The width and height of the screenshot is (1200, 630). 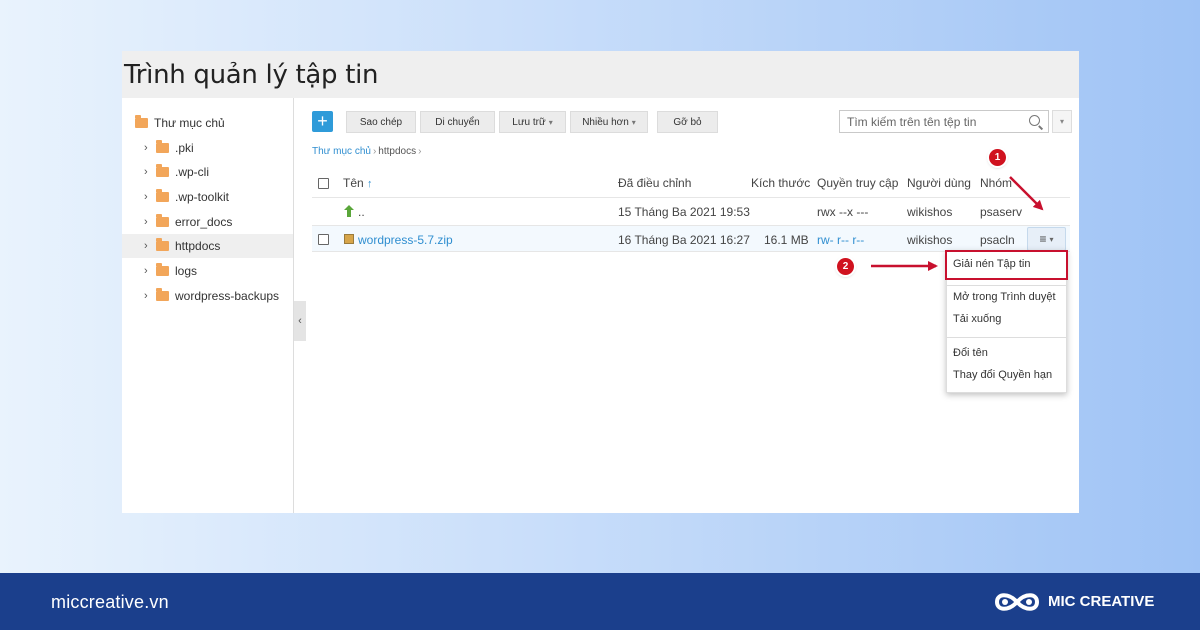 I want to click on mic-creative-logo-icon, so click(x=1017, y=602).